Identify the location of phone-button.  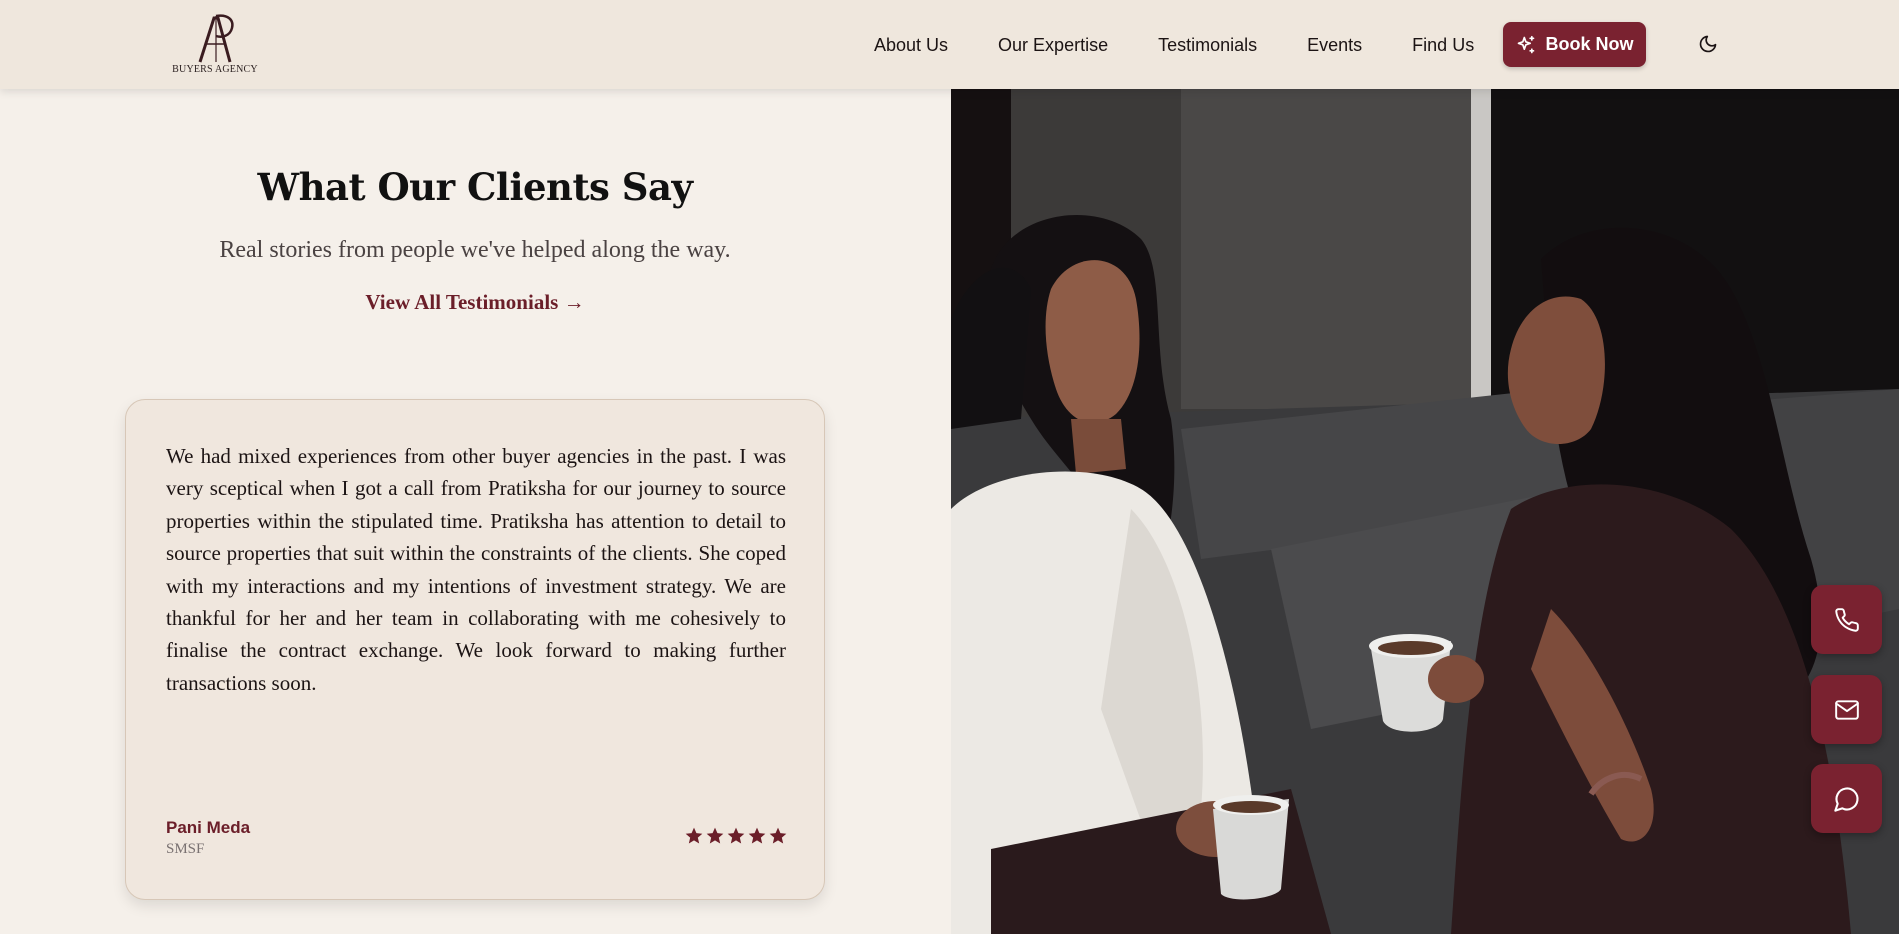
(1846, 619).